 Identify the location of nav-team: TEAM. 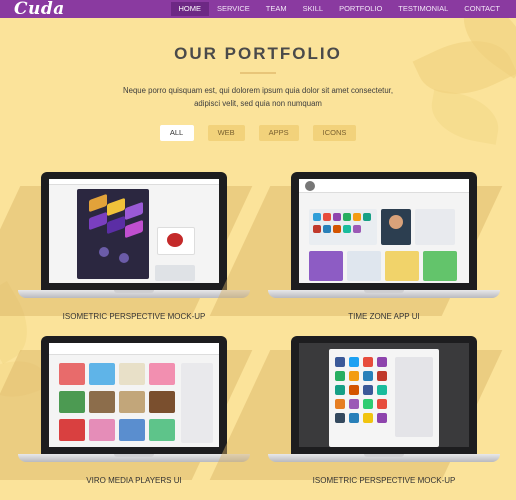
(276, 9).